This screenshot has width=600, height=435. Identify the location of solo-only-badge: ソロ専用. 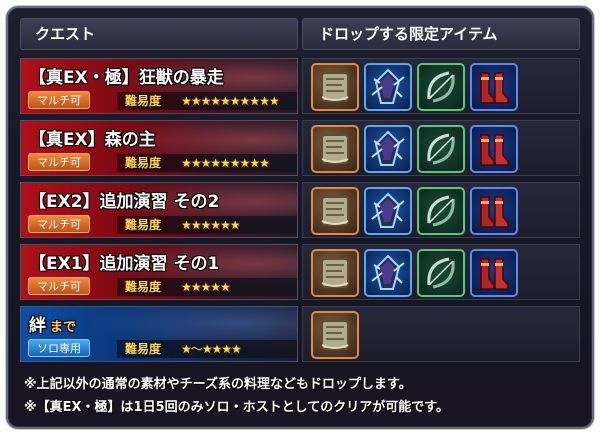
(59, 348).